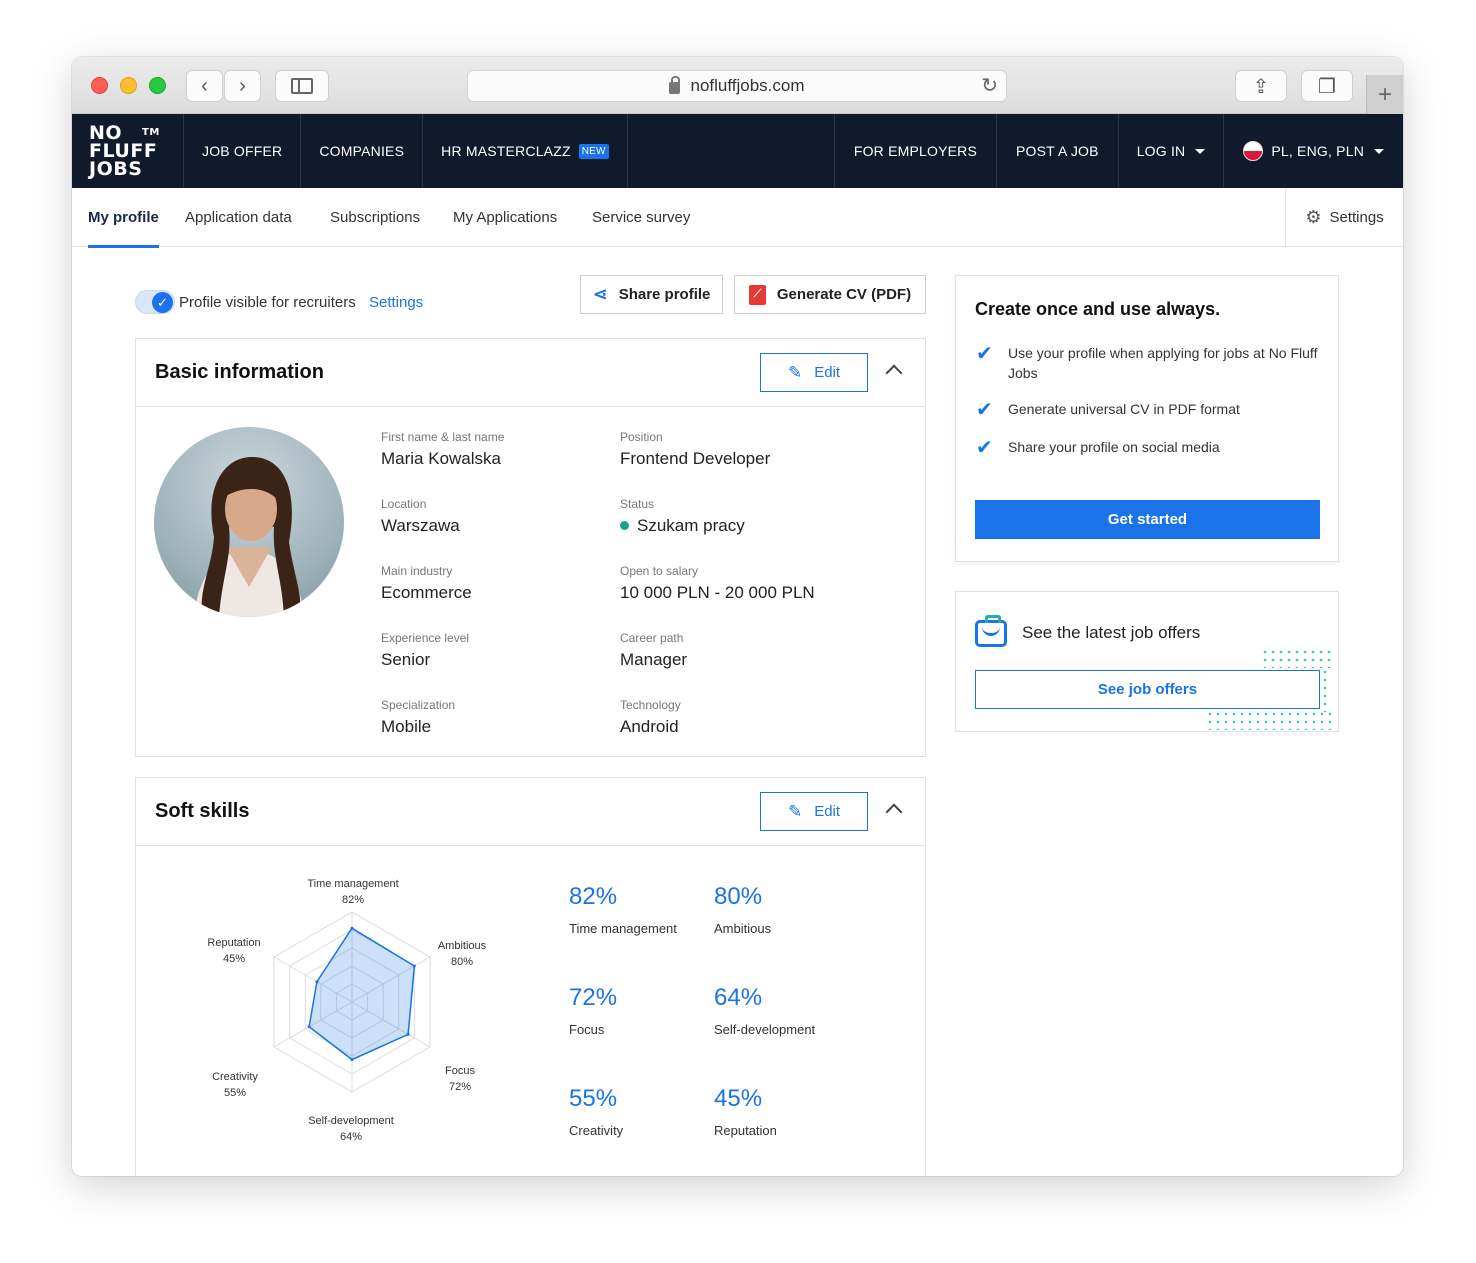  Describe the element at coordinates (989, 85) in the screenshot. I see `reload-icon: ↻` at that location.